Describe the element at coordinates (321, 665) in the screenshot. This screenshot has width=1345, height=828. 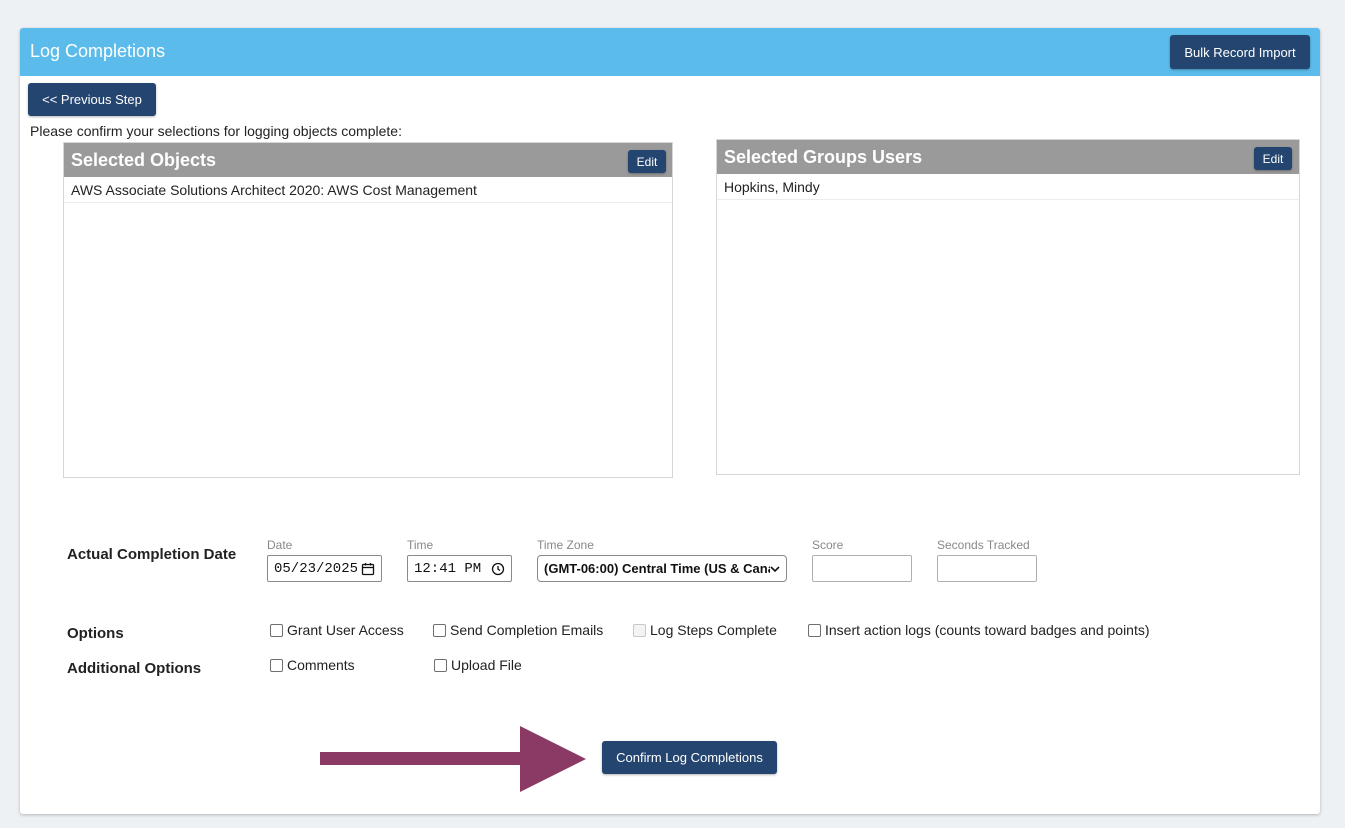
I see `comments-label: Comments` at that location.